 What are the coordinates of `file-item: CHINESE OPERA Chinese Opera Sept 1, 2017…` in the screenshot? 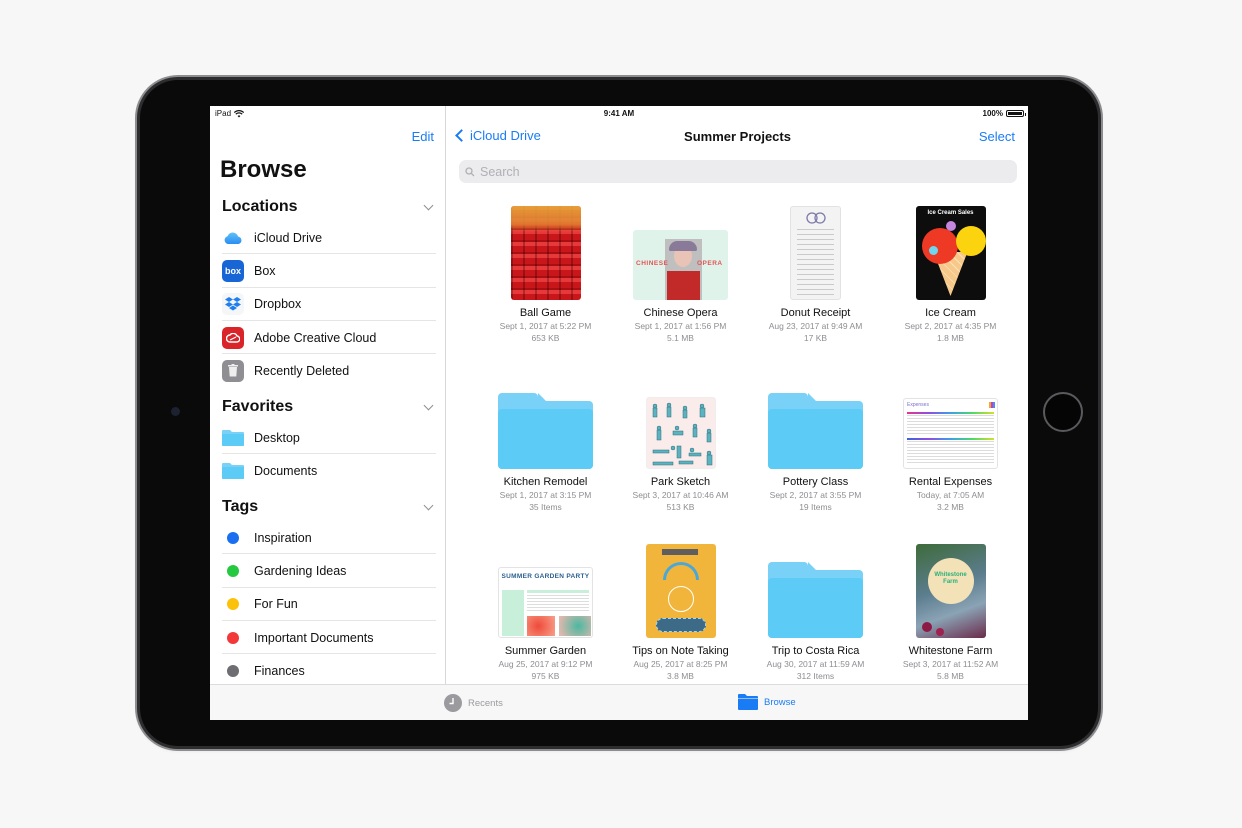 It's located at (680, 271).